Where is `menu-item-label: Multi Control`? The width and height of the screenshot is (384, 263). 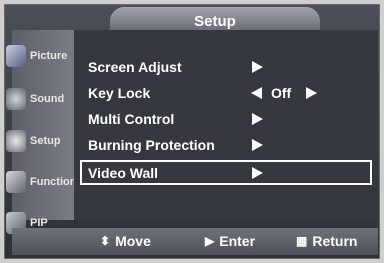 menu-item-label: Multi Control is located at coordinates (131, 119).